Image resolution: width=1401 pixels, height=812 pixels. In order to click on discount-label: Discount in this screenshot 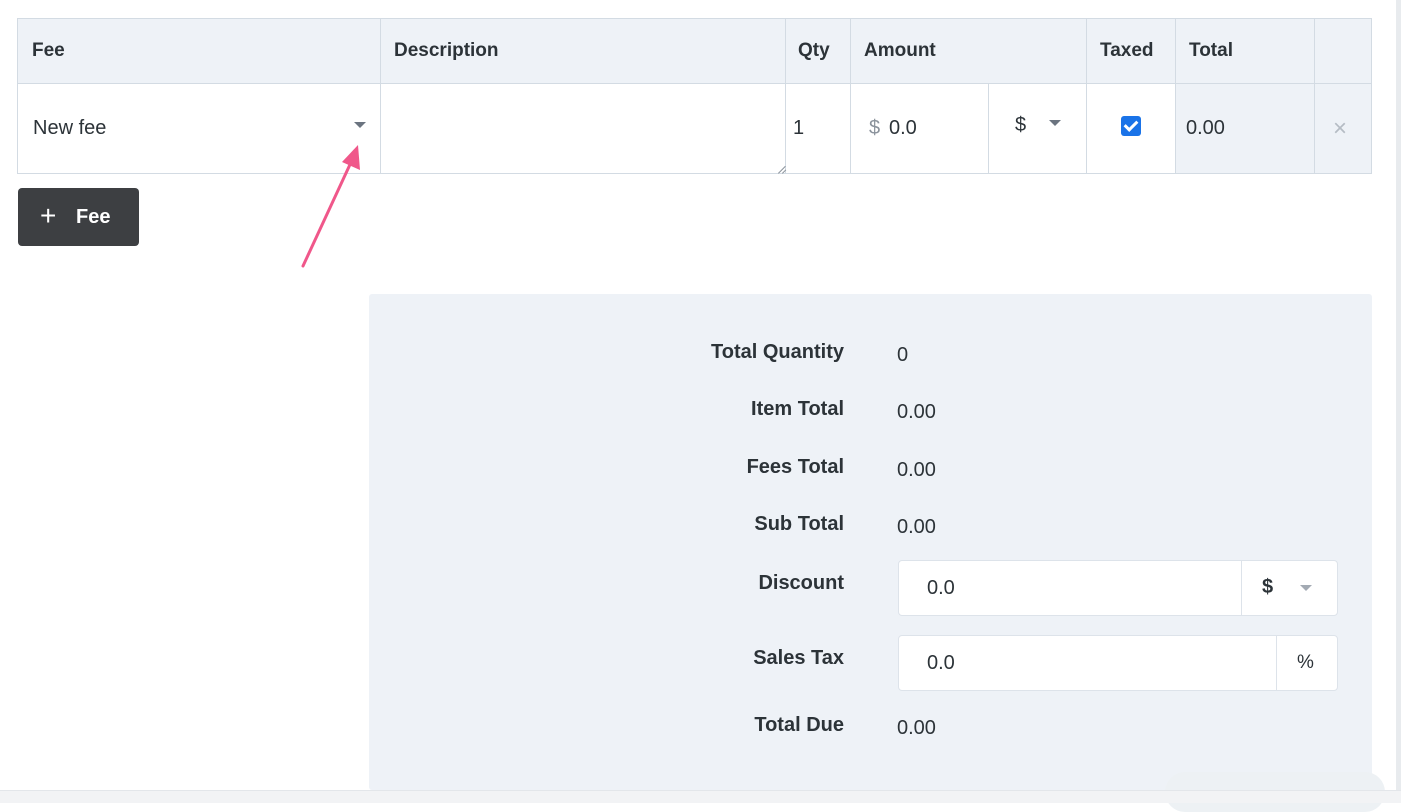, I will do `click(801, 583)`.